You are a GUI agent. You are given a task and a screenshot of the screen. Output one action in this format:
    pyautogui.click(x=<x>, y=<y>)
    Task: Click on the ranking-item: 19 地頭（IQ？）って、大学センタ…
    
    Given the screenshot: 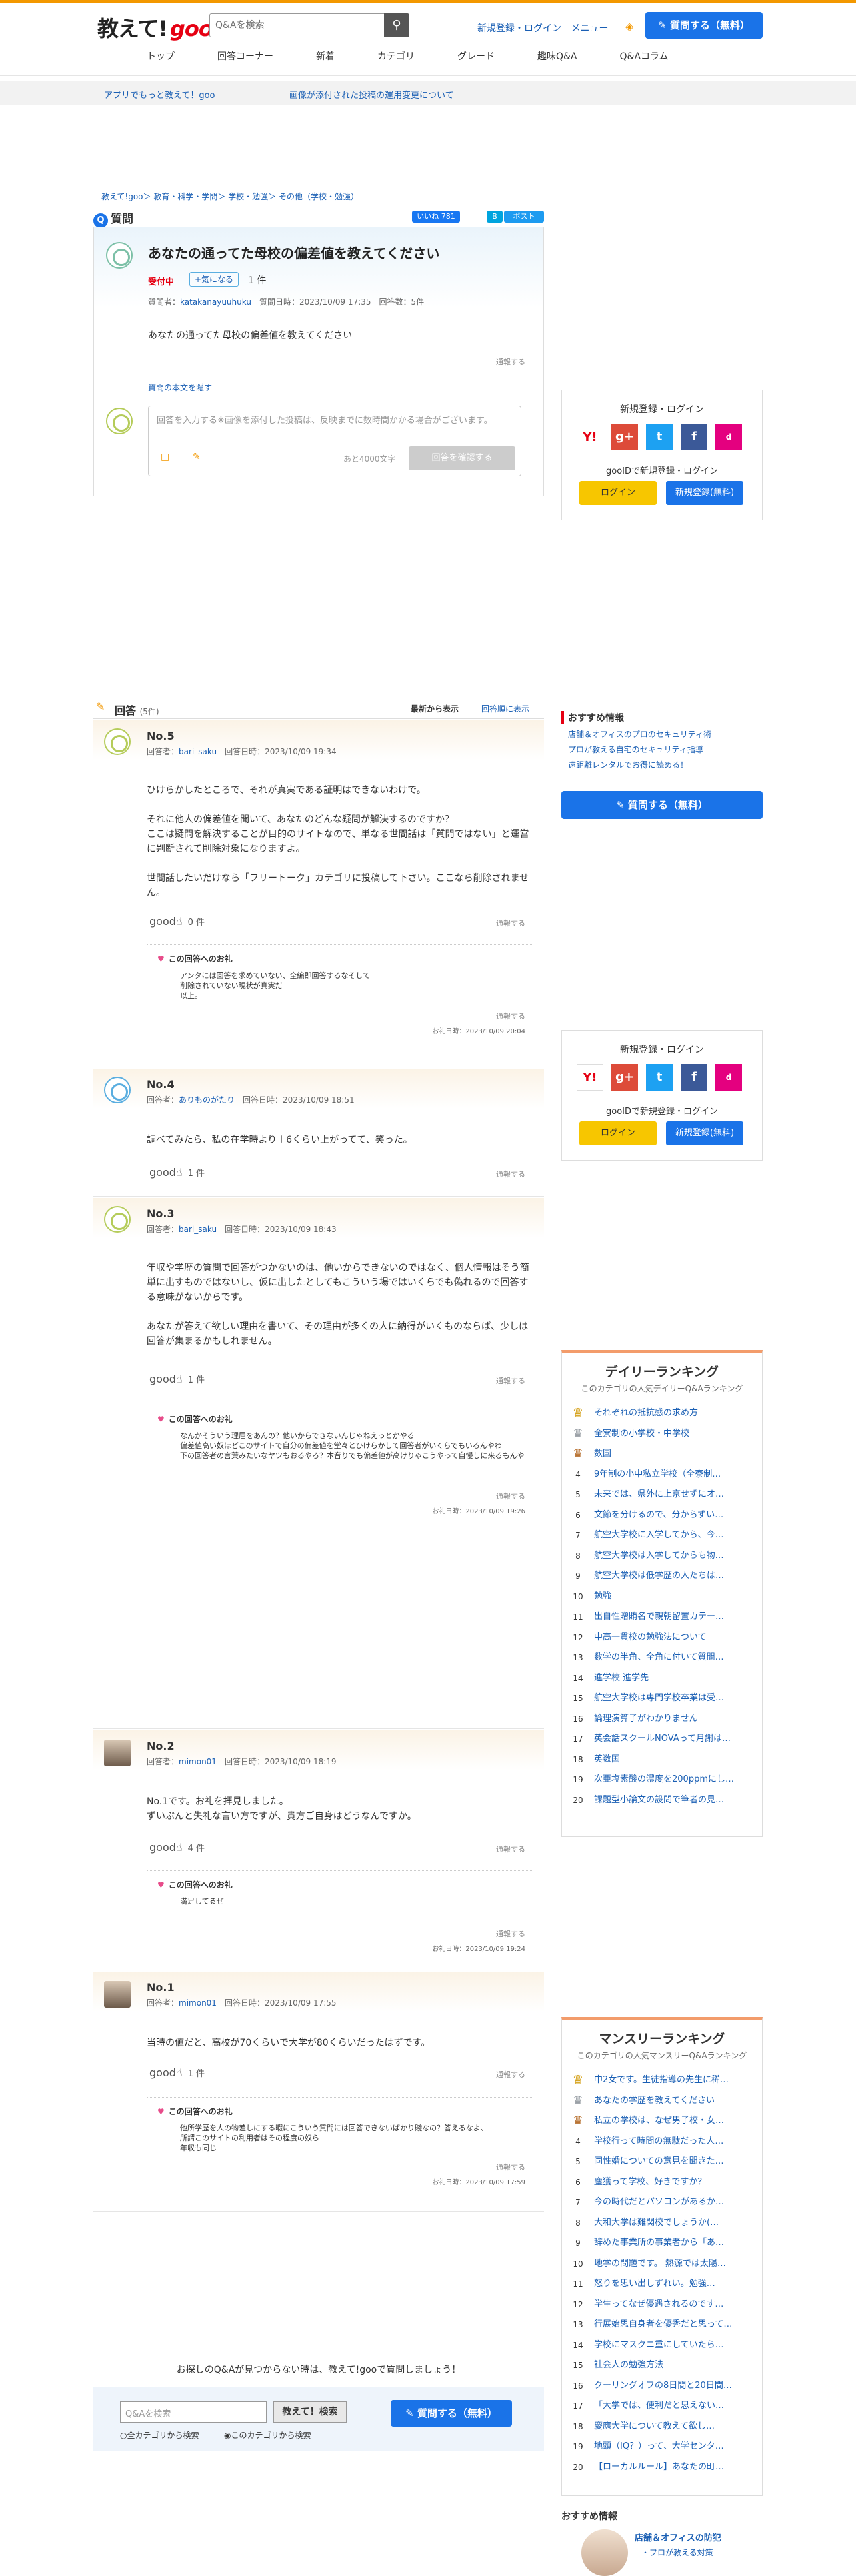 What is the action you would take?
    pyautogui.click(x=662, y=2447)
    